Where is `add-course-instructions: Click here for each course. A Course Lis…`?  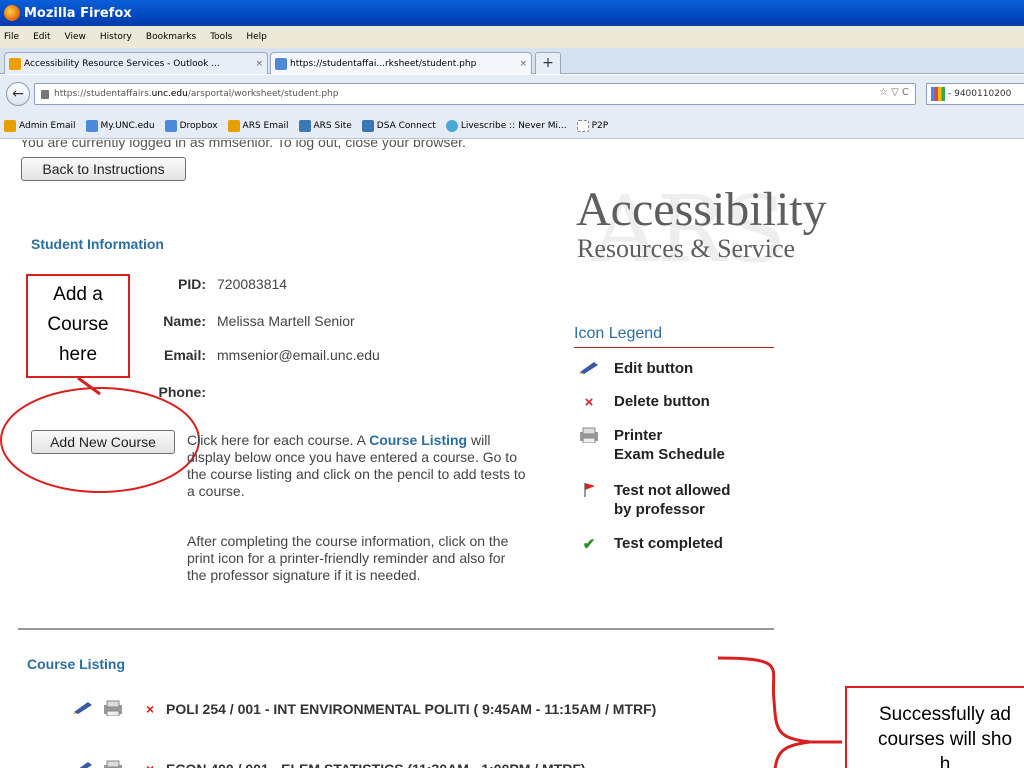
add-course-instructions: Click here for each course. A Course Lis… is located at coordinates (360, 466).